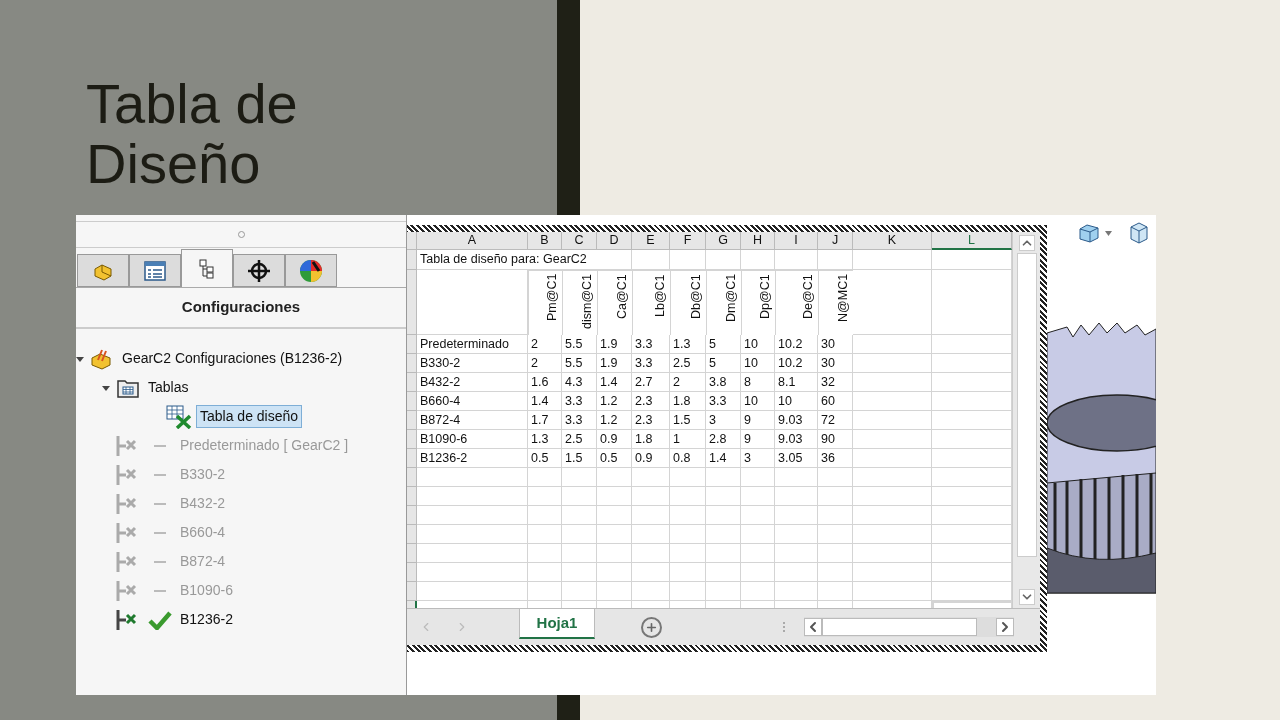 The image size is (1280, 720). I want to click on select-all-corner, so click(412, 241).